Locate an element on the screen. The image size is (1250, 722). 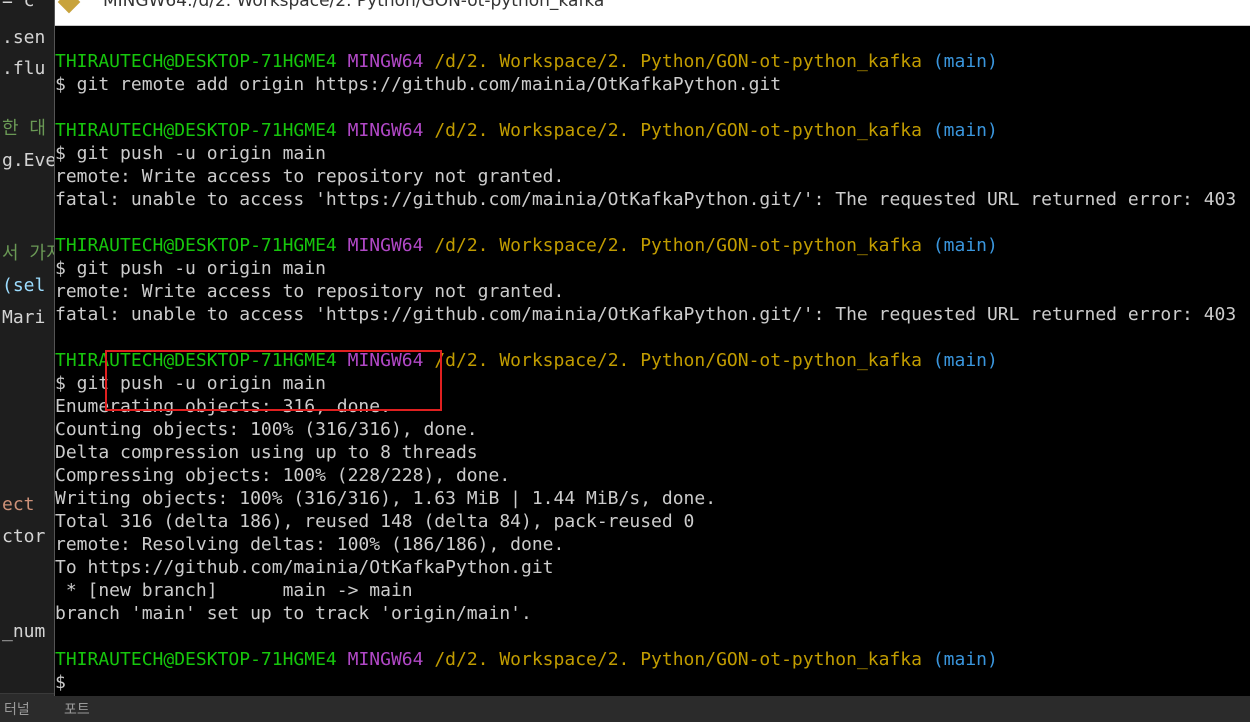
tab-tunnels: 터널 is located at coordinates (17, 709).